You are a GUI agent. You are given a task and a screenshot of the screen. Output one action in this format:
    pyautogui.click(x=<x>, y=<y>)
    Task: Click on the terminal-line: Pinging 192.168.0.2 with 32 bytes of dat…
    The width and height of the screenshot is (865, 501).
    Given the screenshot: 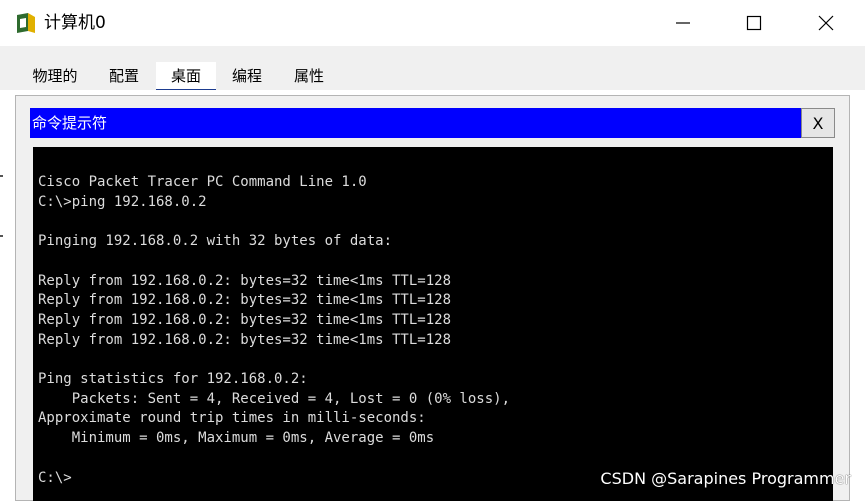 What is the action you would take?
    pyautogui.click(x=215, y=241)
    